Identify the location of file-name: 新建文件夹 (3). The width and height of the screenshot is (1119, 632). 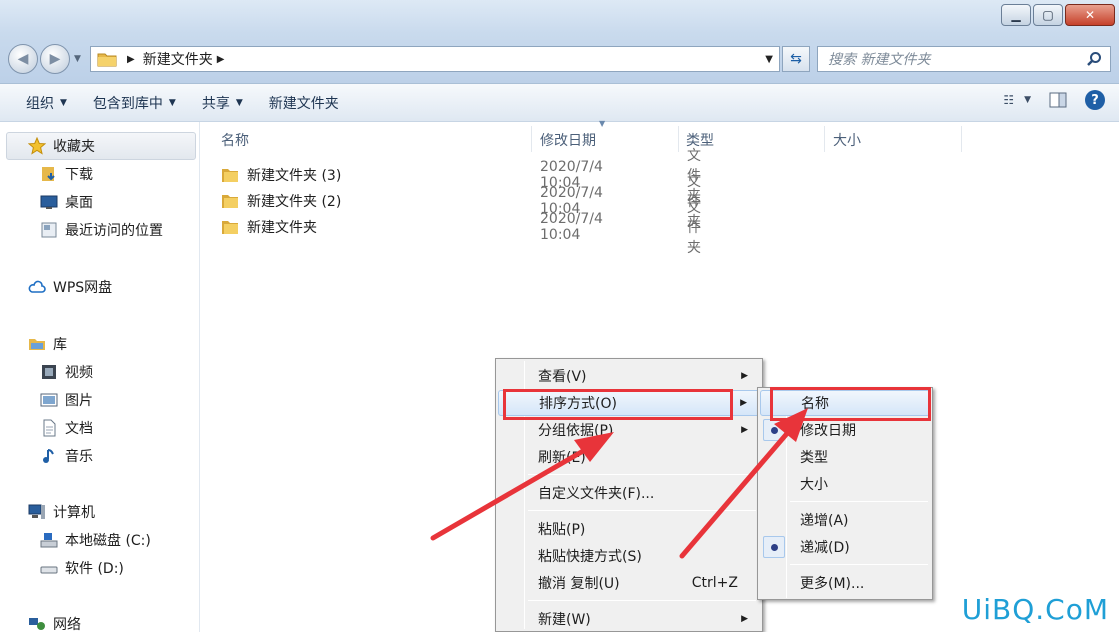
(294, 176).